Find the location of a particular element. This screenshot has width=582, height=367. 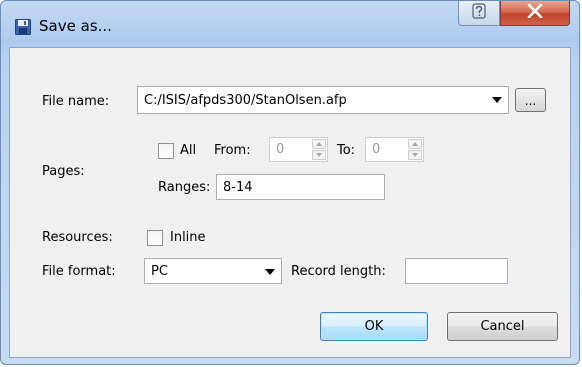

from-spin-down-icon is located at coordinates (319, 155).